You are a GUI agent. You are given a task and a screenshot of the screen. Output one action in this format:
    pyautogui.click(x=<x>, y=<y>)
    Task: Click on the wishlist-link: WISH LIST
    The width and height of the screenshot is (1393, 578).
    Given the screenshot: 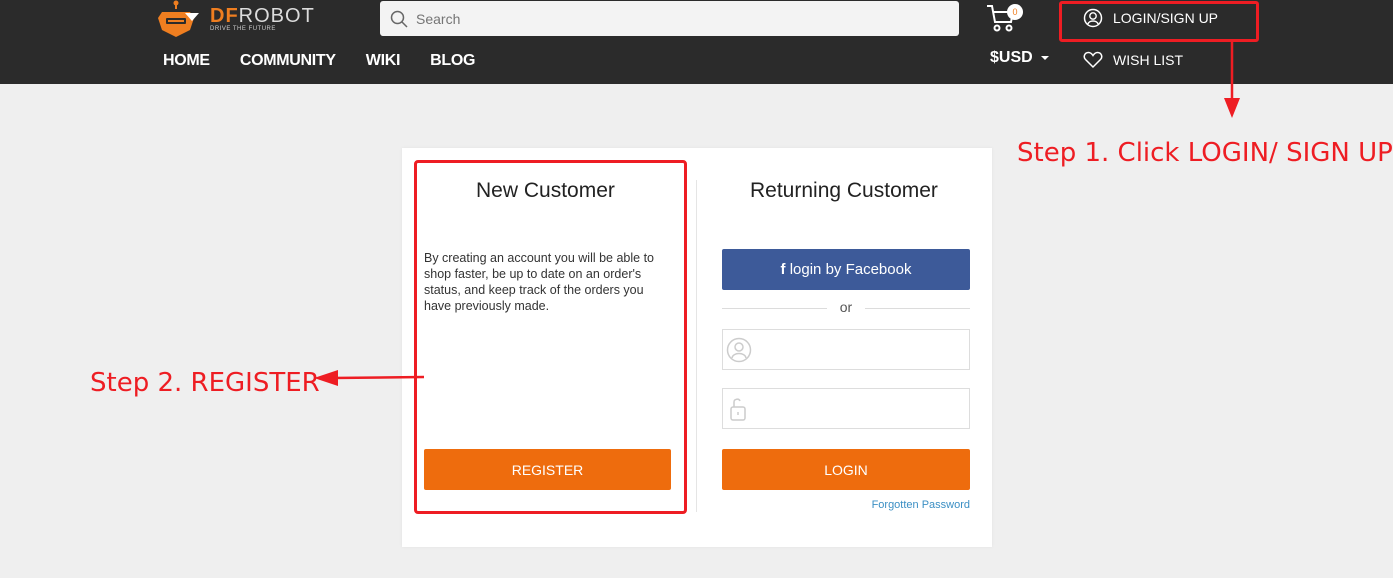 What is the action you would take?
    pyautogui.click(x=1133, y=60)
    